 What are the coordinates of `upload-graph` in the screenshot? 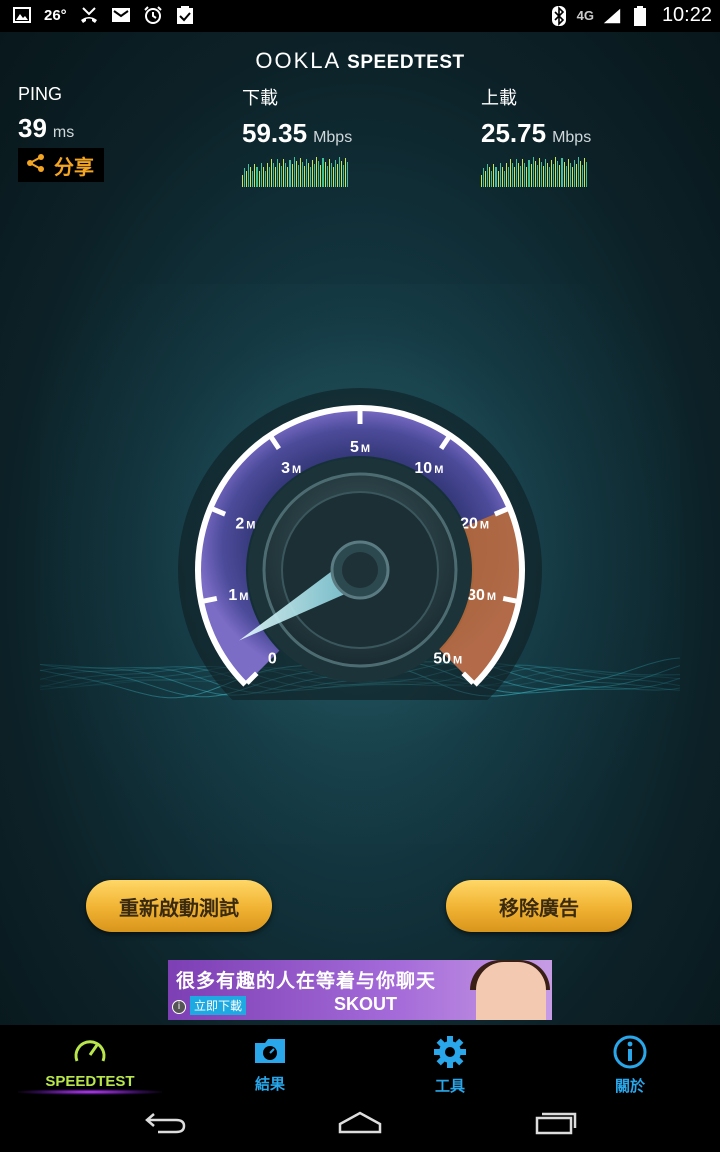 It's located at (534, 172).